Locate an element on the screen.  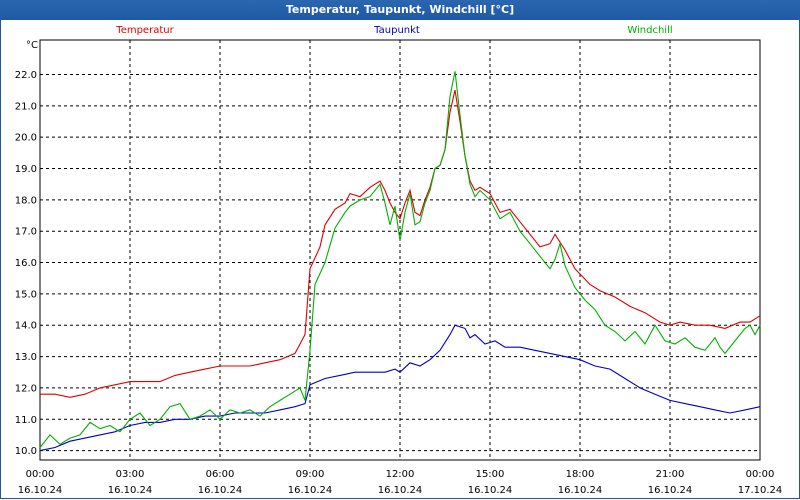
legend-taupunkt: Taupunkt is located at coordinates (396, 30).